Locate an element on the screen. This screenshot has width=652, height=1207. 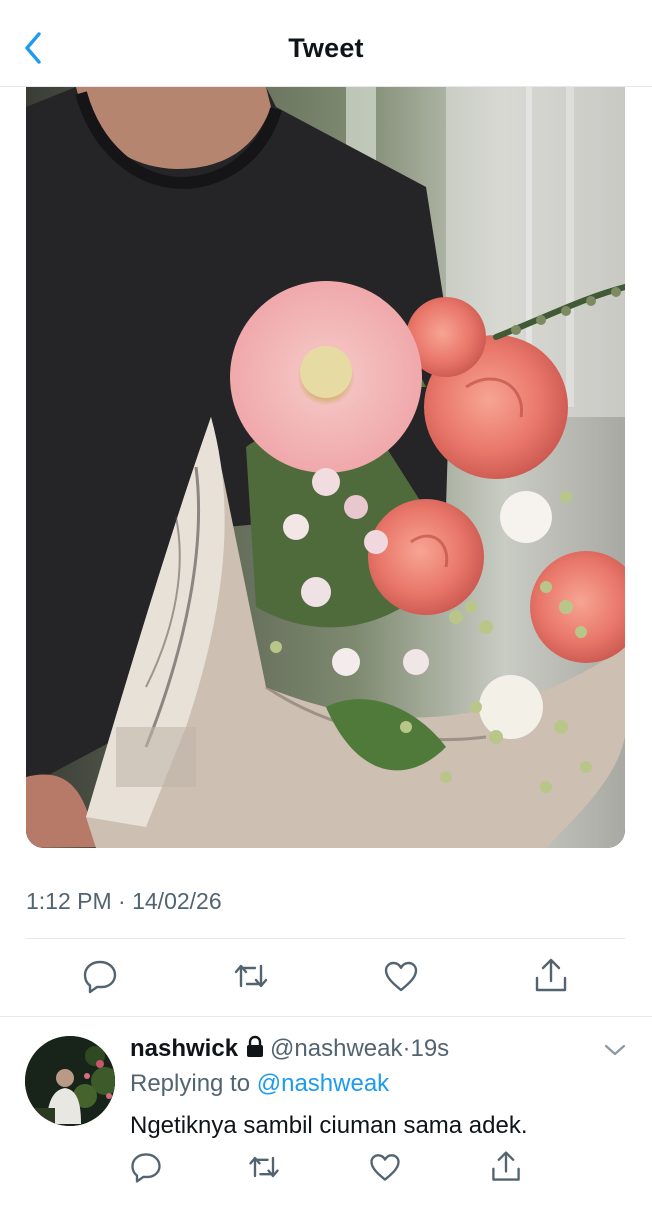
replying-to-link: @nashweak is located at coordinates (323, 1083).